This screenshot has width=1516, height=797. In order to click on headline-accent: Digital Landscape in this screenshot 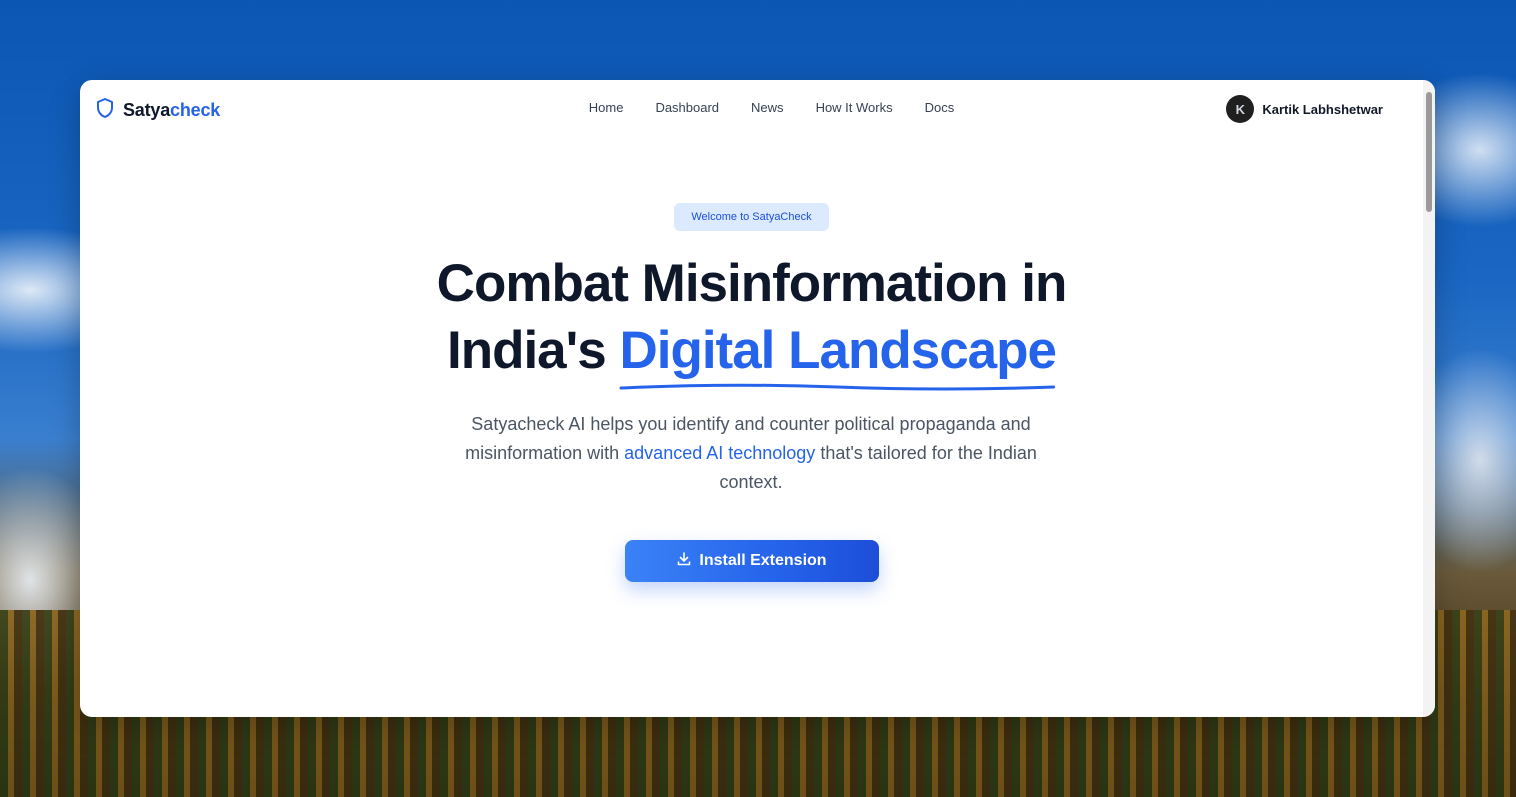, I will do `click(838, 354)`.